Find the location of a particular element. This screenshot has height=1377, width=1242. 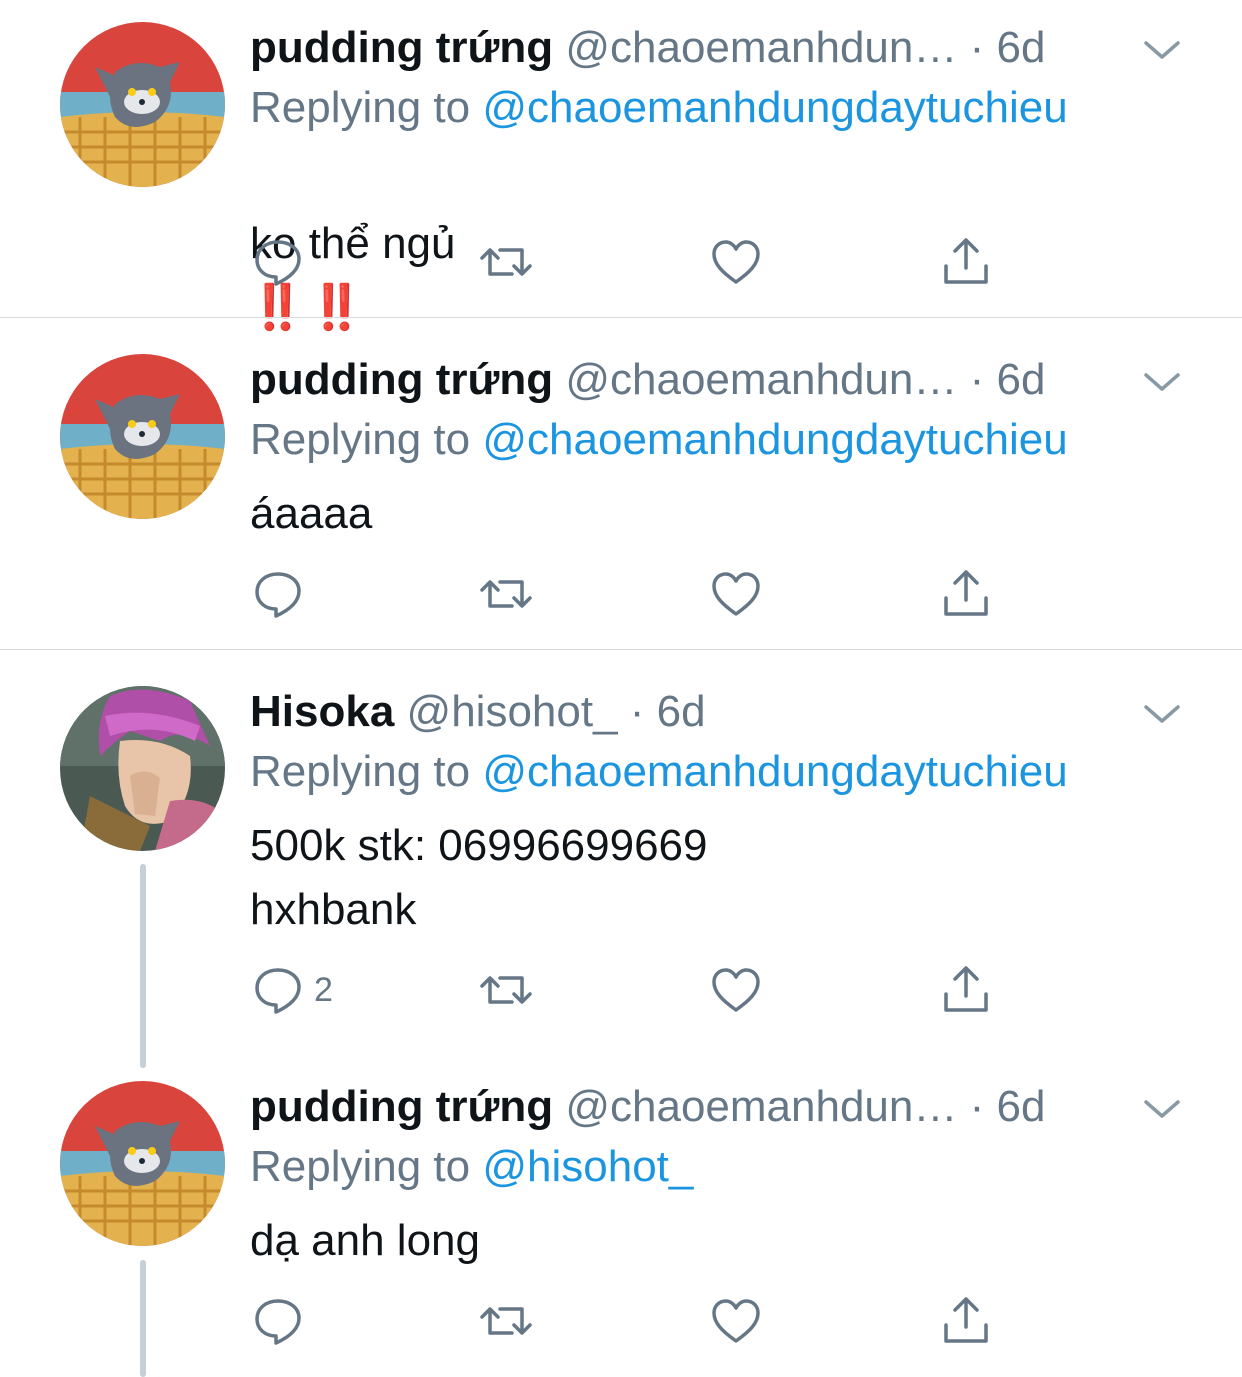

double-exclamation-emoji: ‼️ ‼️ is located at coordinates (307, 307).